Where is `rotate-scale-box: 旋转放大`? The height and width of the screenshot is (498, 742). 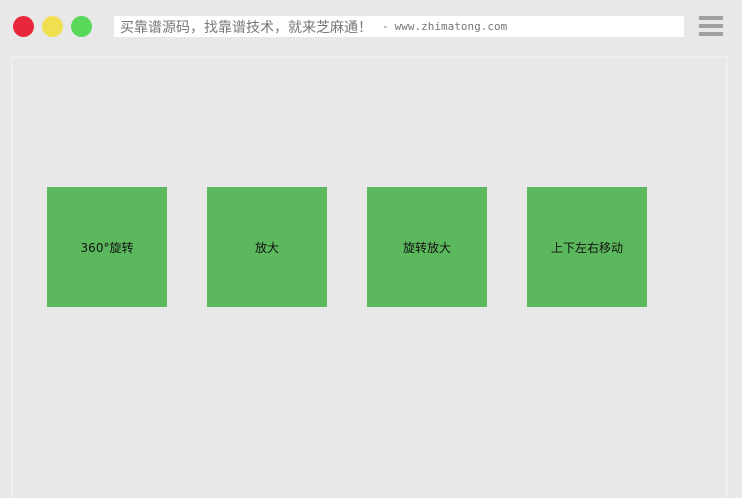 rotate-scale-box: 旋转放大 is located at coordinates (427, 247).